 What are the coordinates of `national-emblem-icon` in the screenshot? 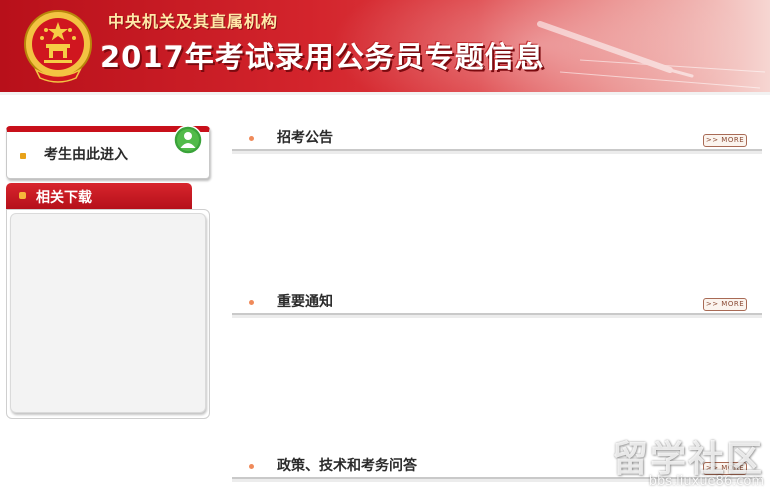 It's located at (58, 46).